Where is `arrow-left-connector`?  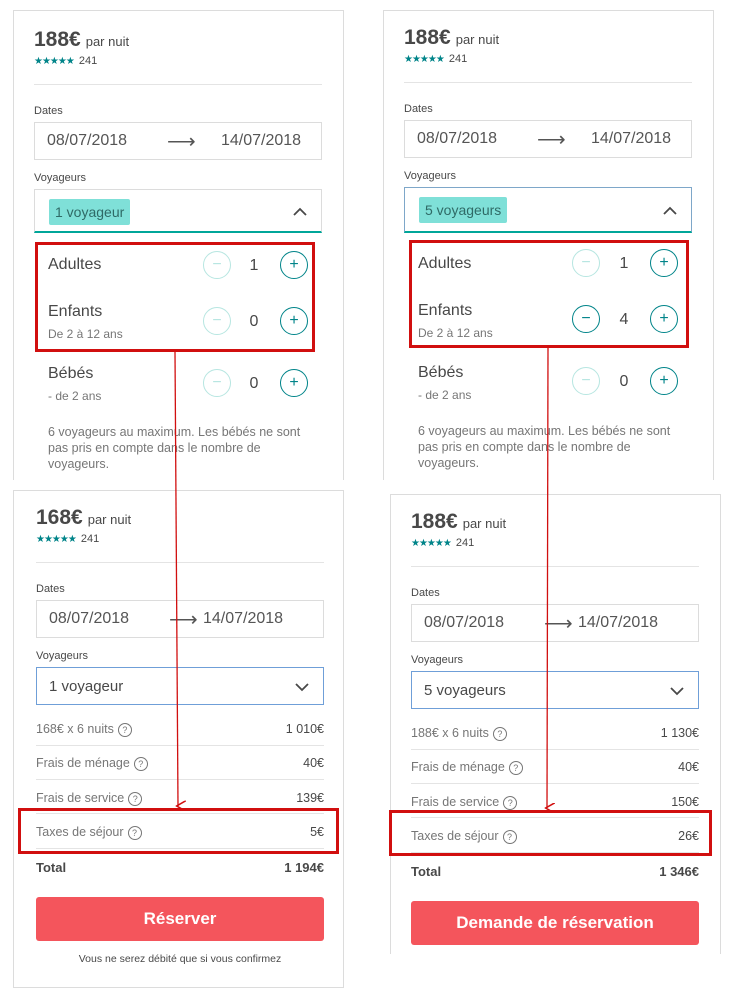 arrow-left-connector is located at coordinates (176, 578).